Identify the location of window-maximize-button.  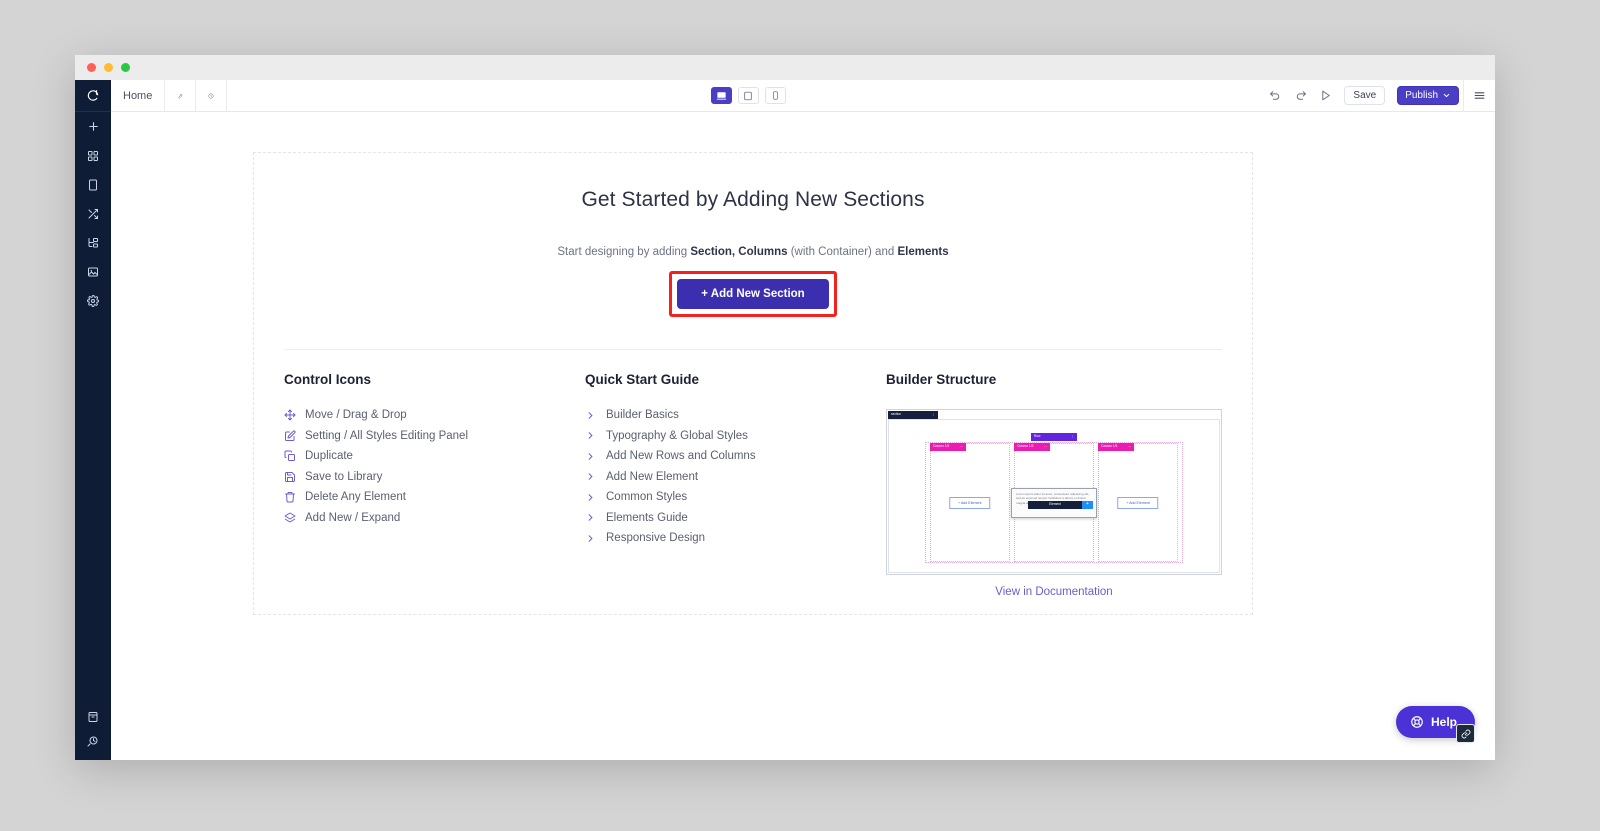
(125, 67).